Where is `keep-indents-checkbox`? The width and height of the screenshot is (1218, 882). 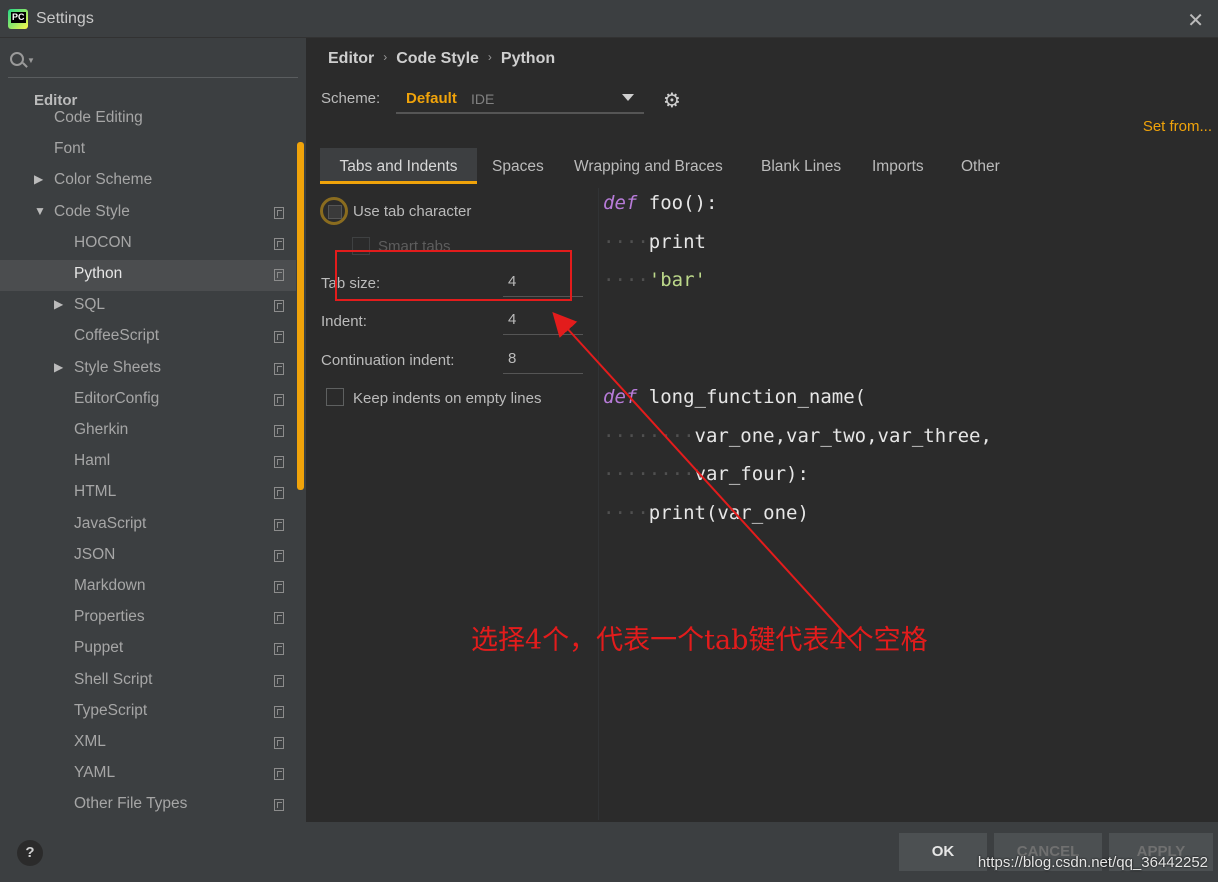
keep-indents-checkbox is located at coordinates (335, 397).